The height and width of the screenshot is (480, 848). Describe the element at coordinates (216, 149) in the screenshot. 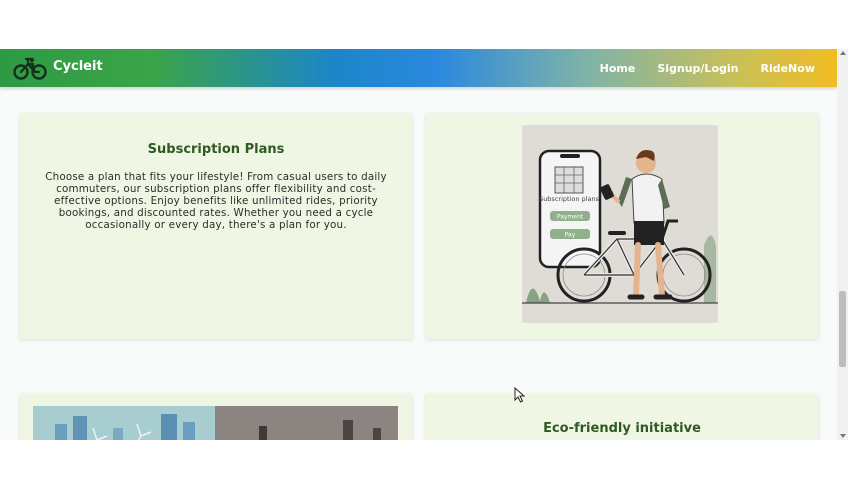

I see `subscription-title: Subscription Plans` at that location.